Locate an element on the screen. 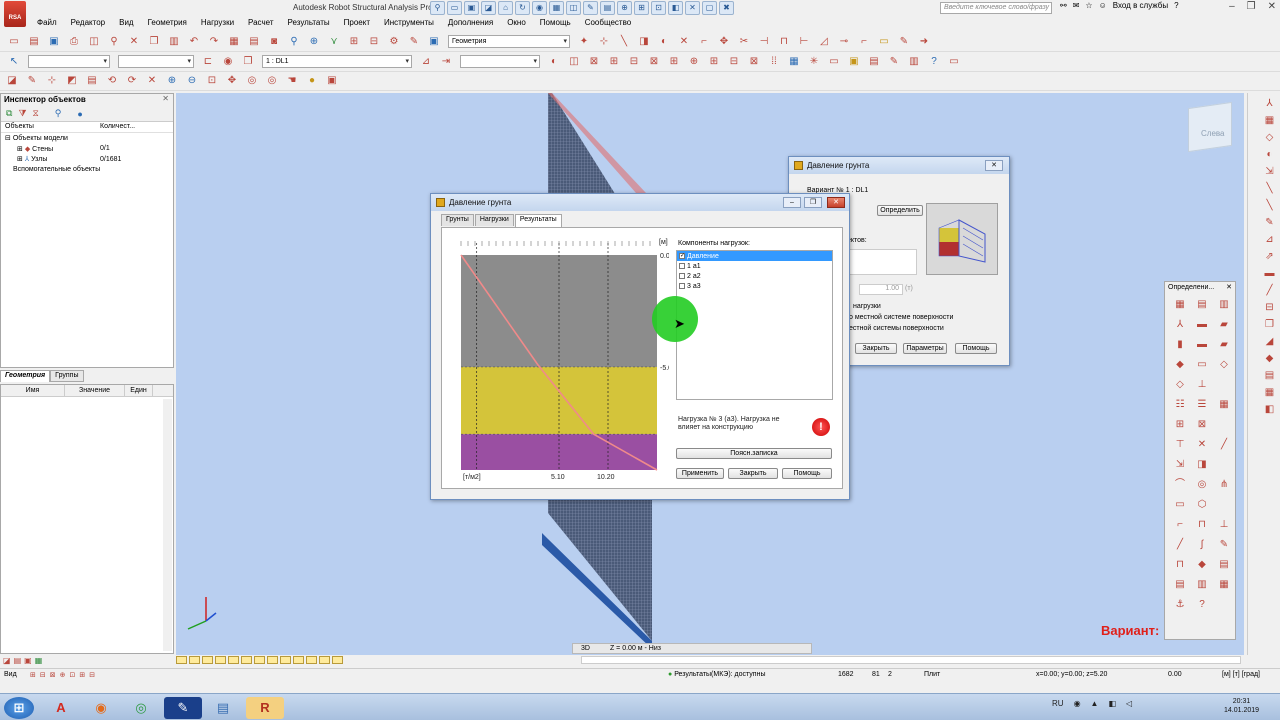 The height and width of the screenshot is (720, 1280). info-icon: ● is located at coordinates (79, 114).